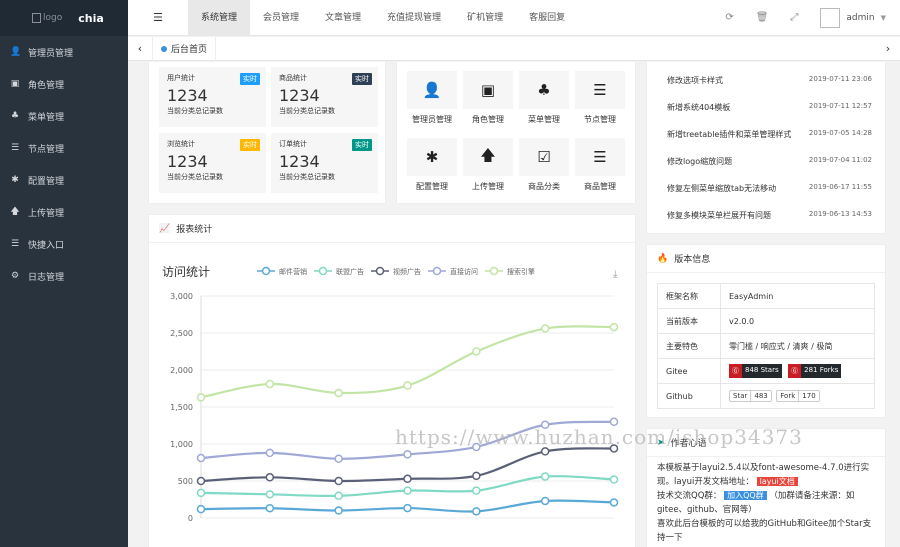 The image size is (900, 547). What do you see at coordinates (798, 396) in the screenshot?
I see `github-fork-button: Fork 170` at bounding box center [798, 396].